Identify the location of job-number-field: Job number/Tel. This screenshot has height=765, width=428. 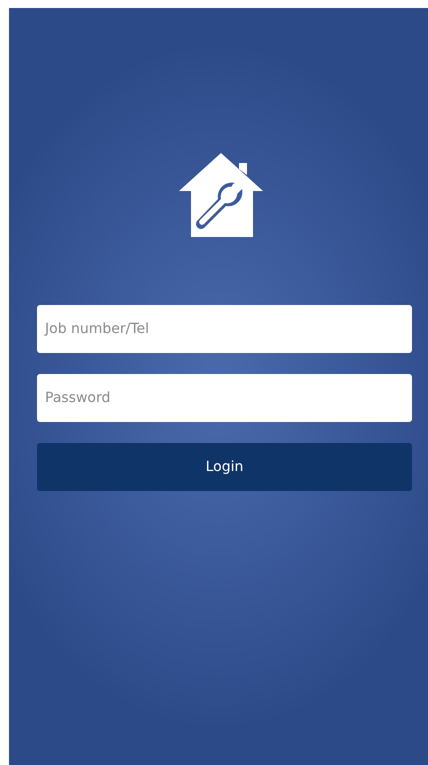
(224, 329).